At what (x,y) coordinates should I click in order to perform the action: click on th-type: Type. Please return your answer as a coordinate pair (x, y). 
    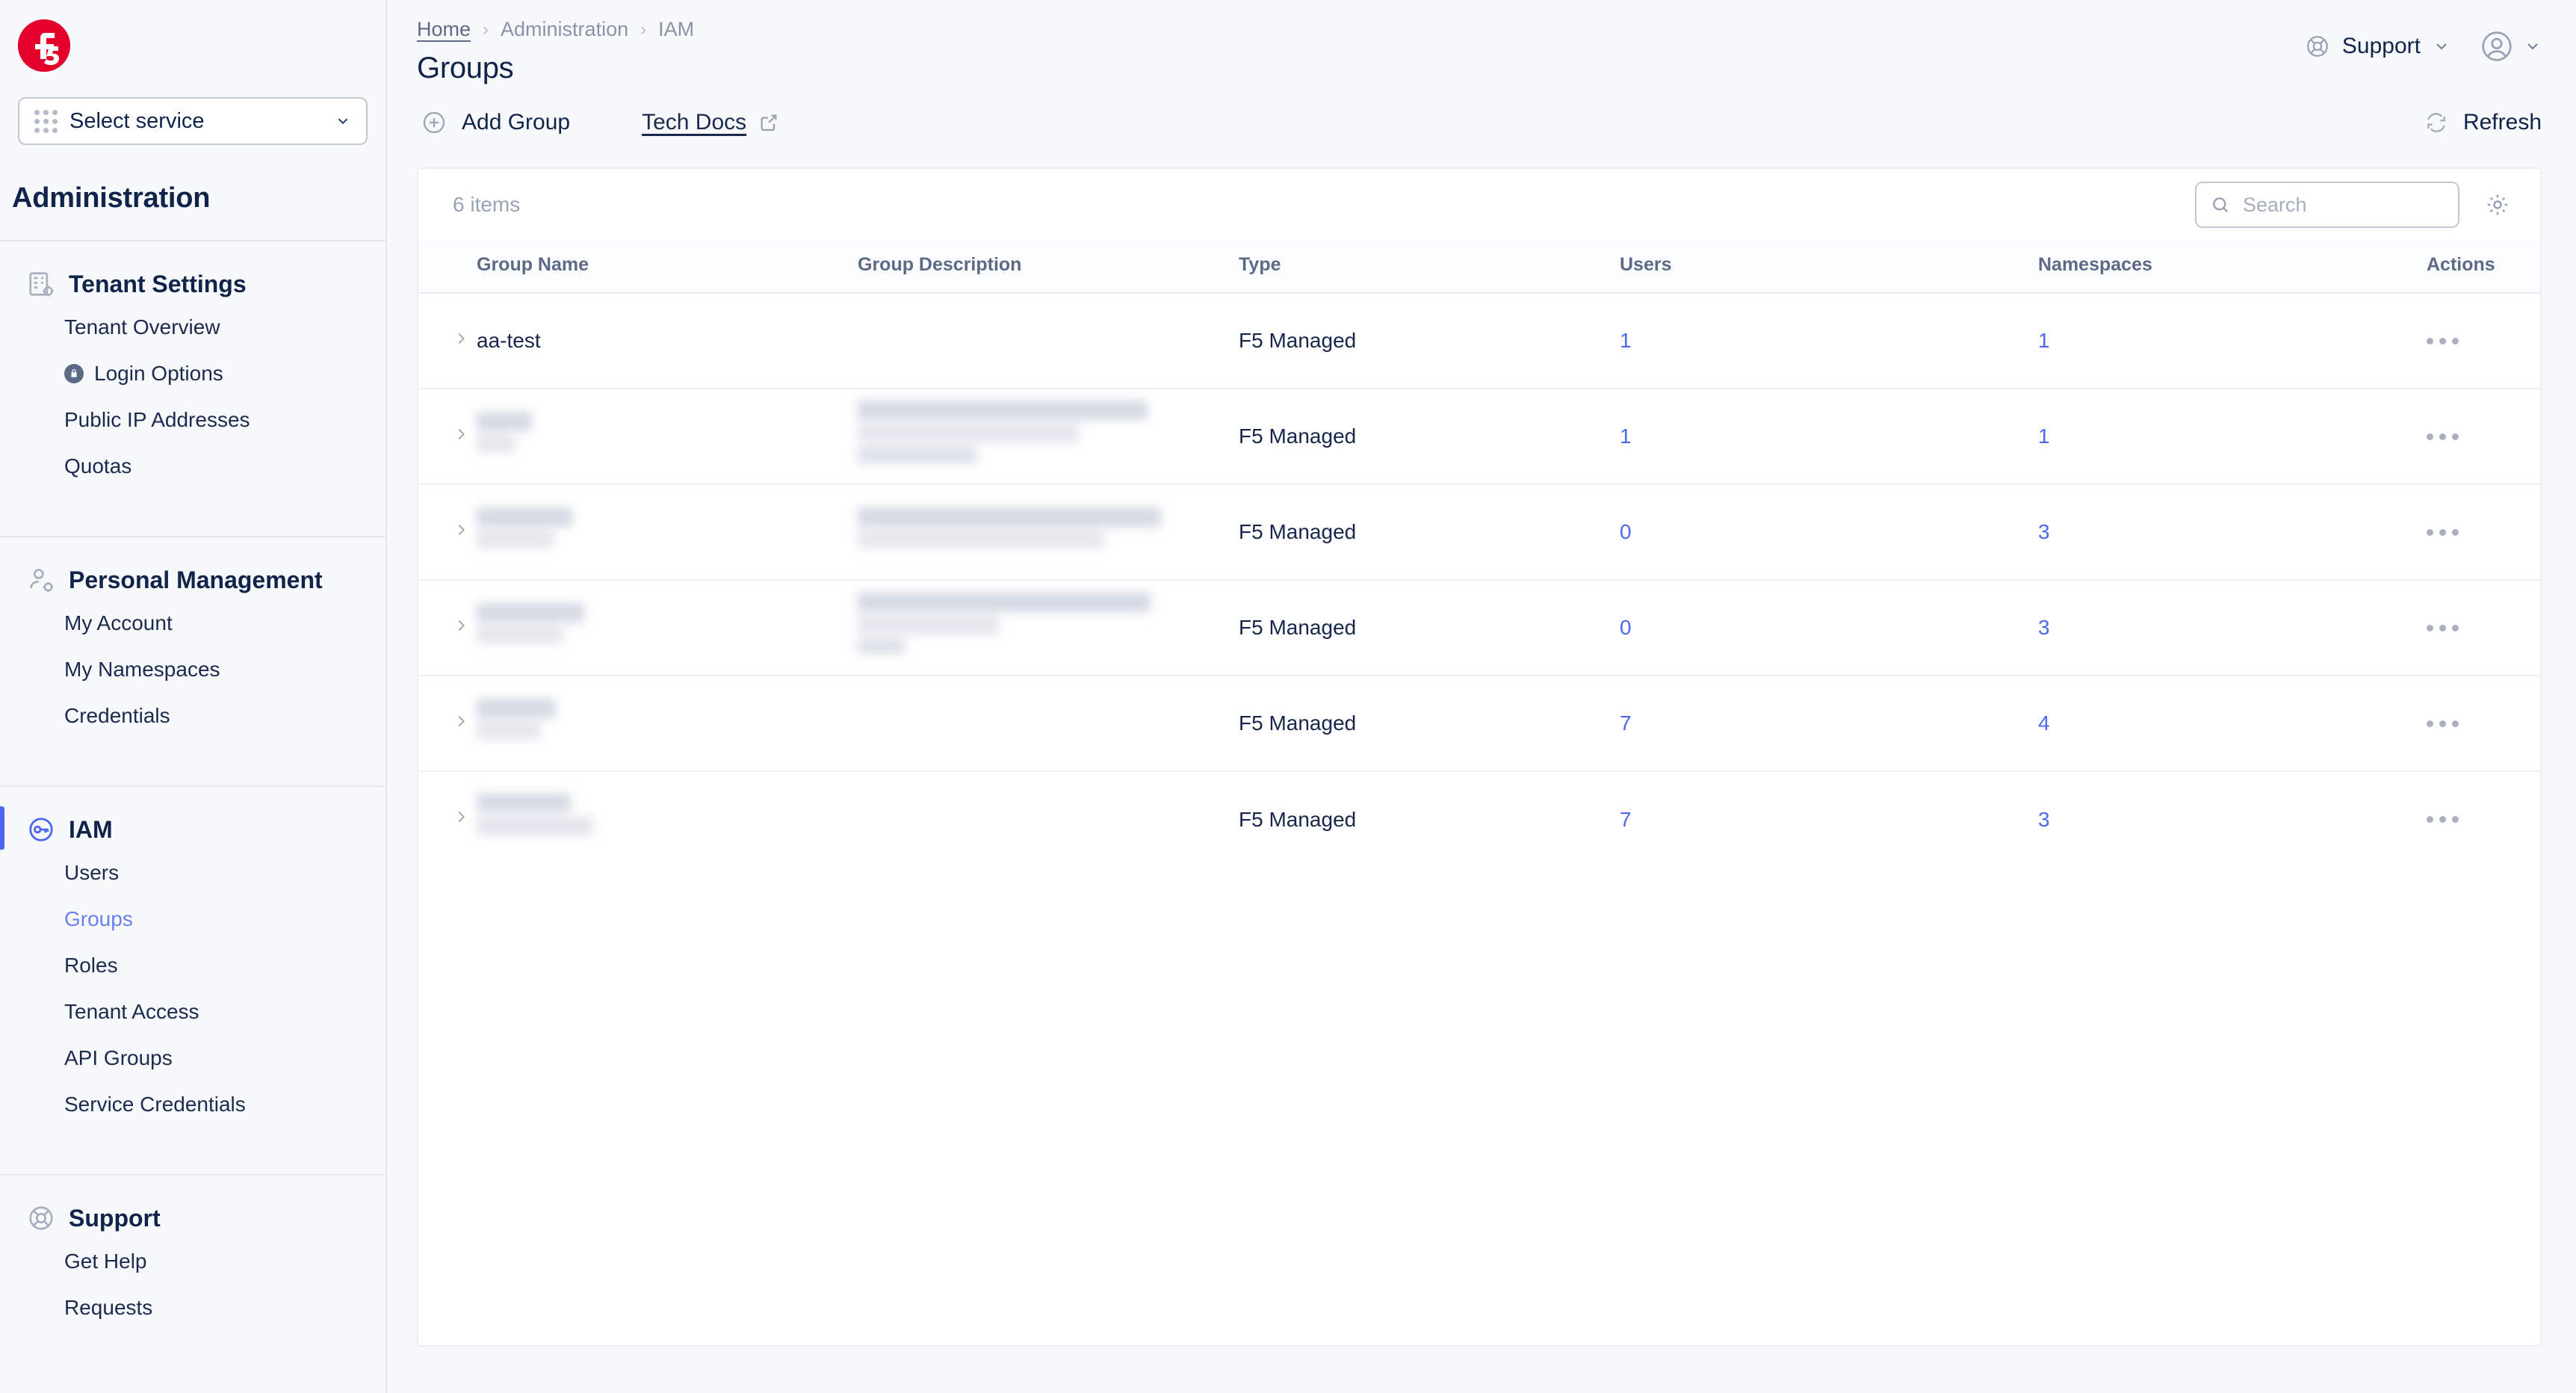
    Looking at the image, I should click on (1429, 267).